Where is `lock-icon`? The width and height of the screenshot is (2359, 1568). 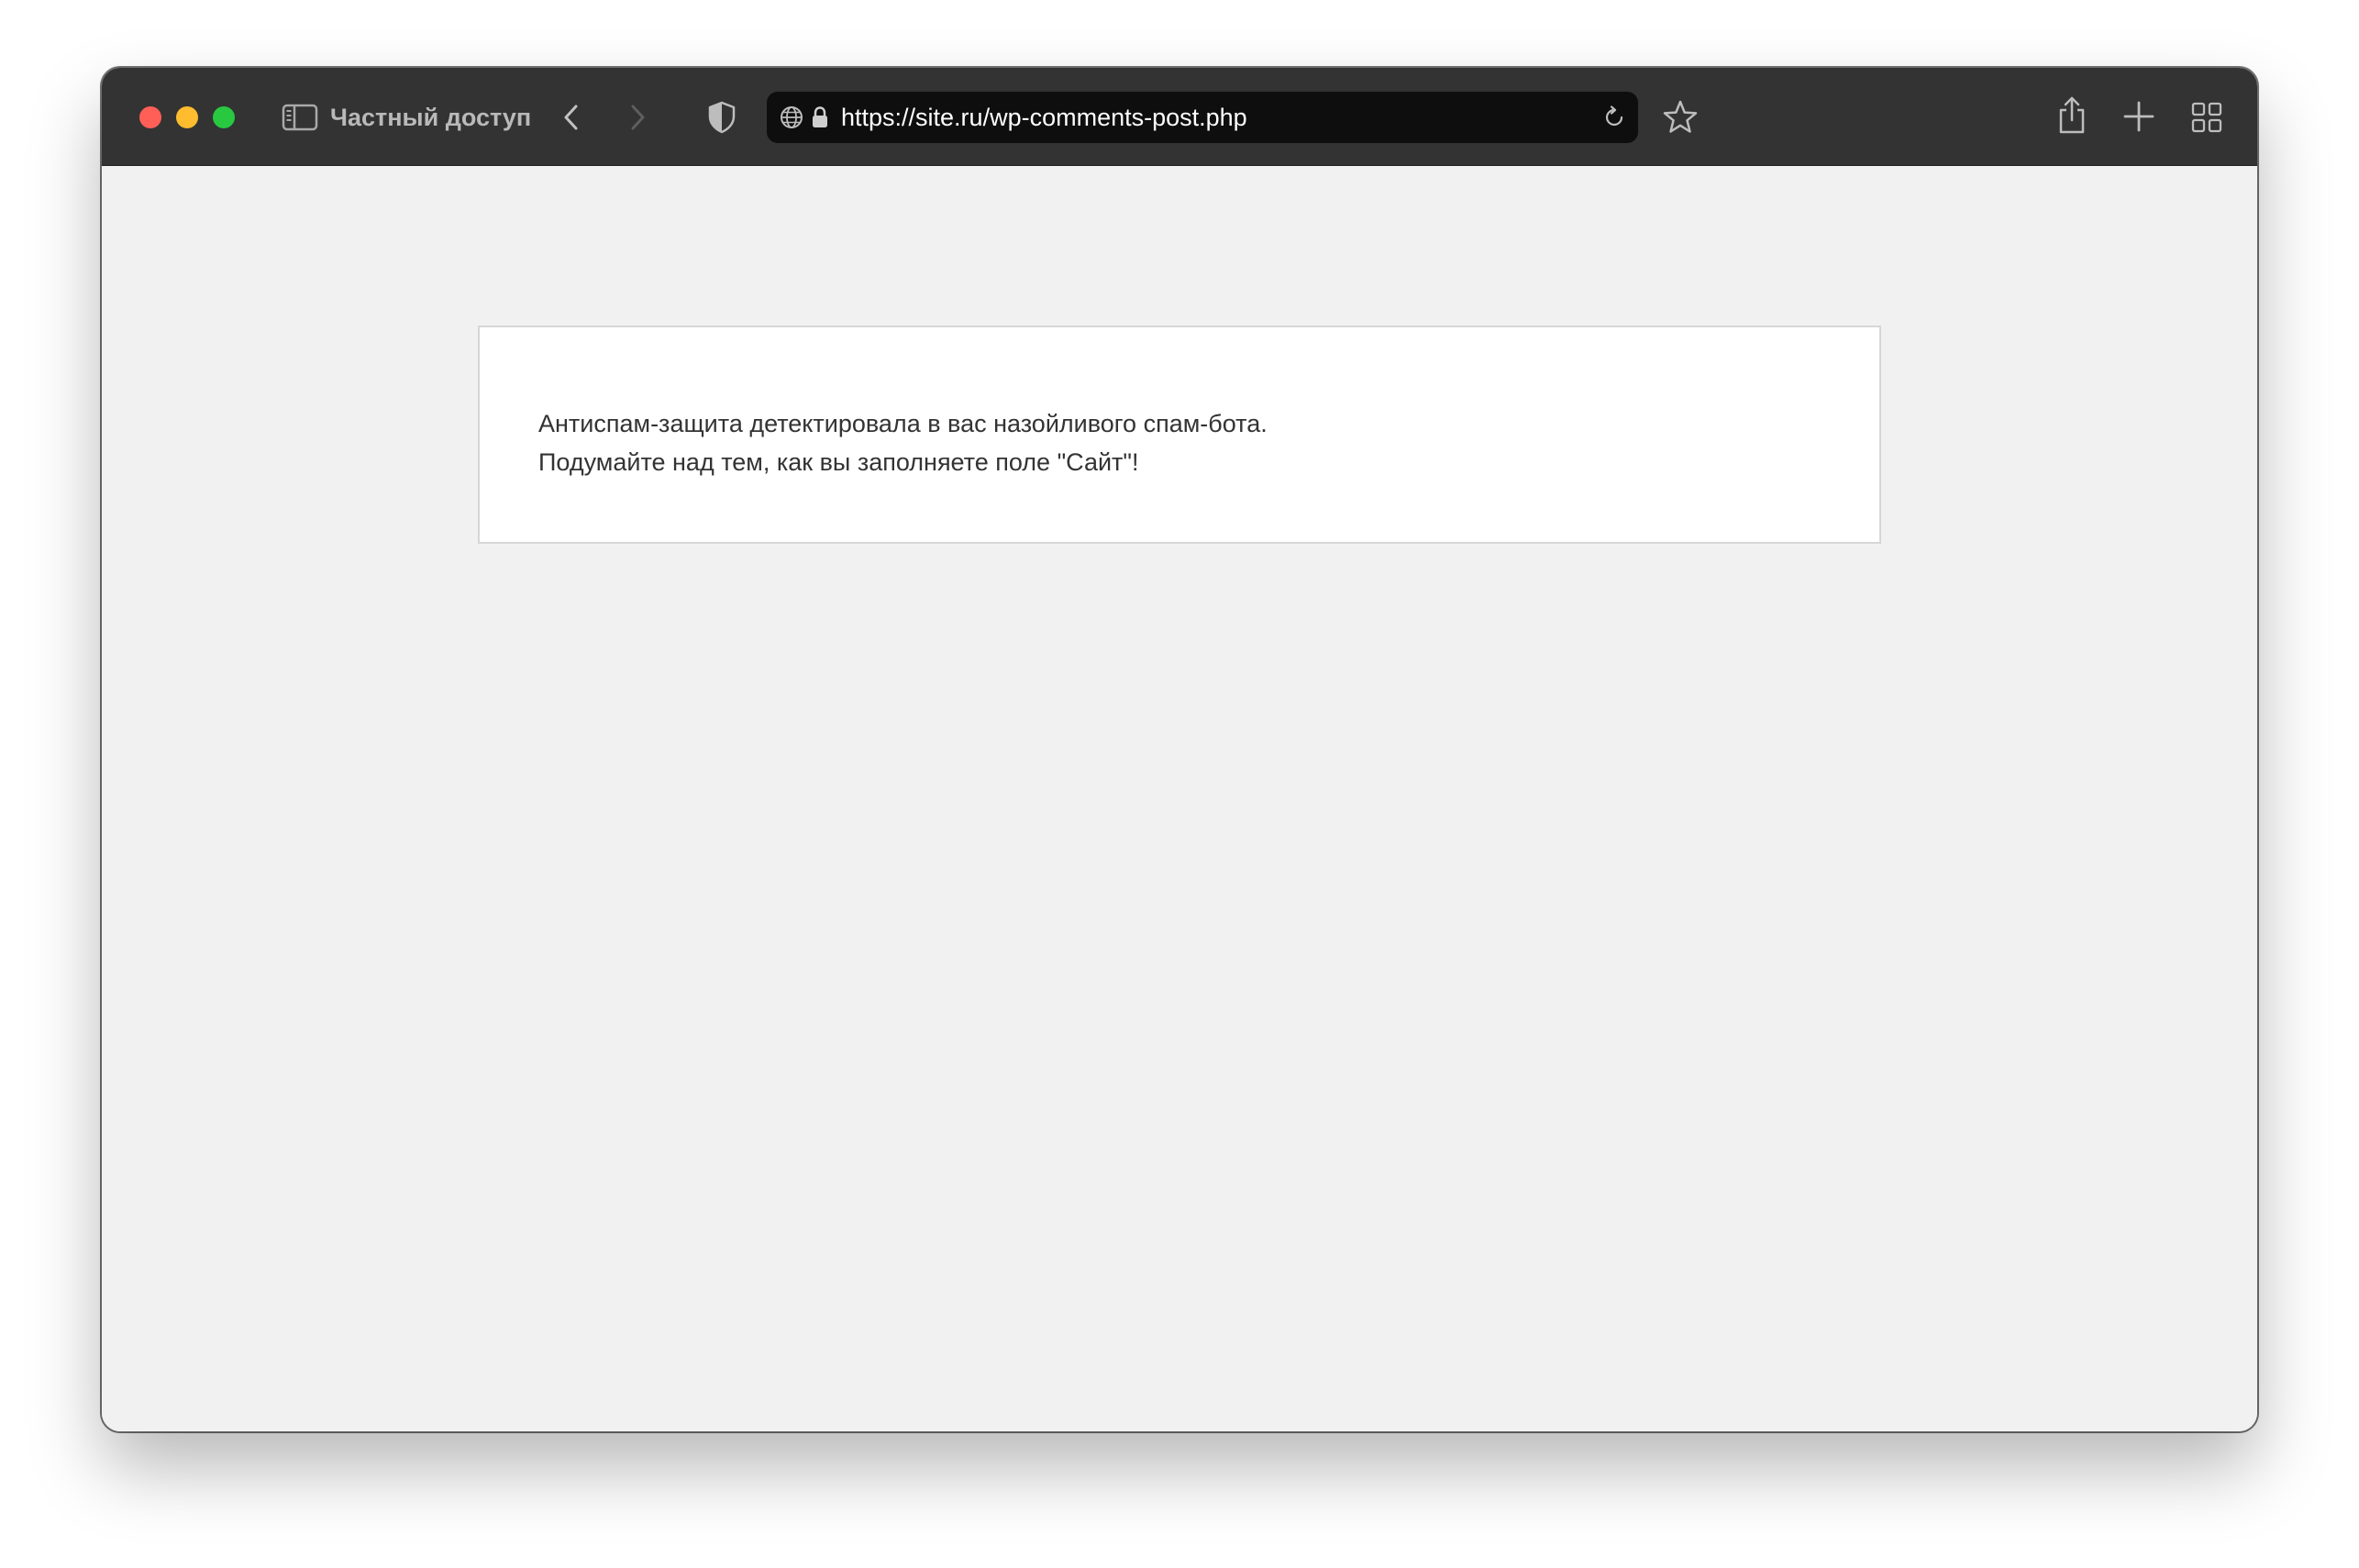
lock-icon is located at coordinates (820, 117).